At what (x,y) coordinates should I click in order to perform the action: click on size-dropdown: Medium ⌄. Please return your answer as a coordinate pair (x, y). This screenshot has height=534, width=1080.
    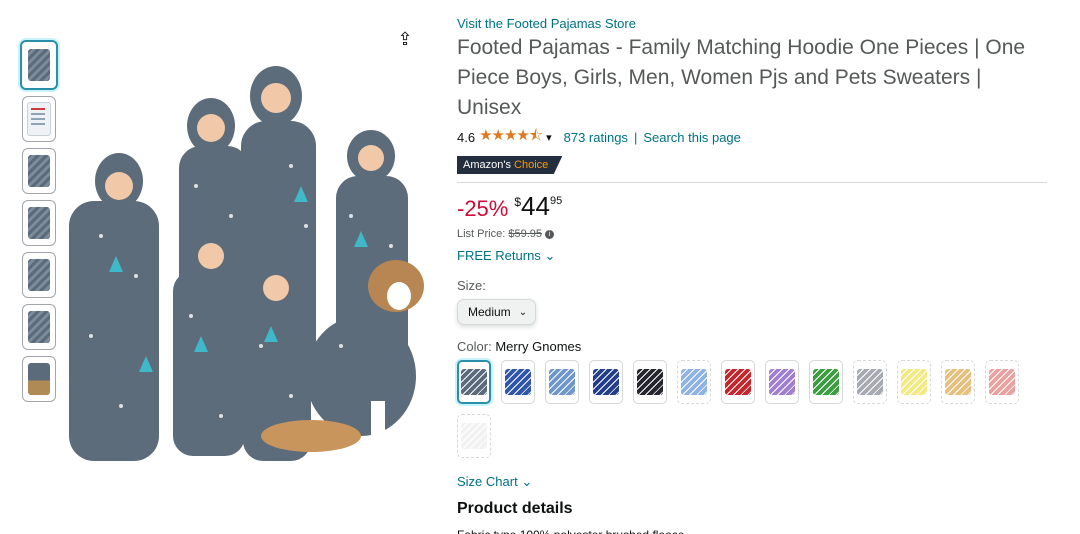
    Looking at the image, I should click on (497, 312).